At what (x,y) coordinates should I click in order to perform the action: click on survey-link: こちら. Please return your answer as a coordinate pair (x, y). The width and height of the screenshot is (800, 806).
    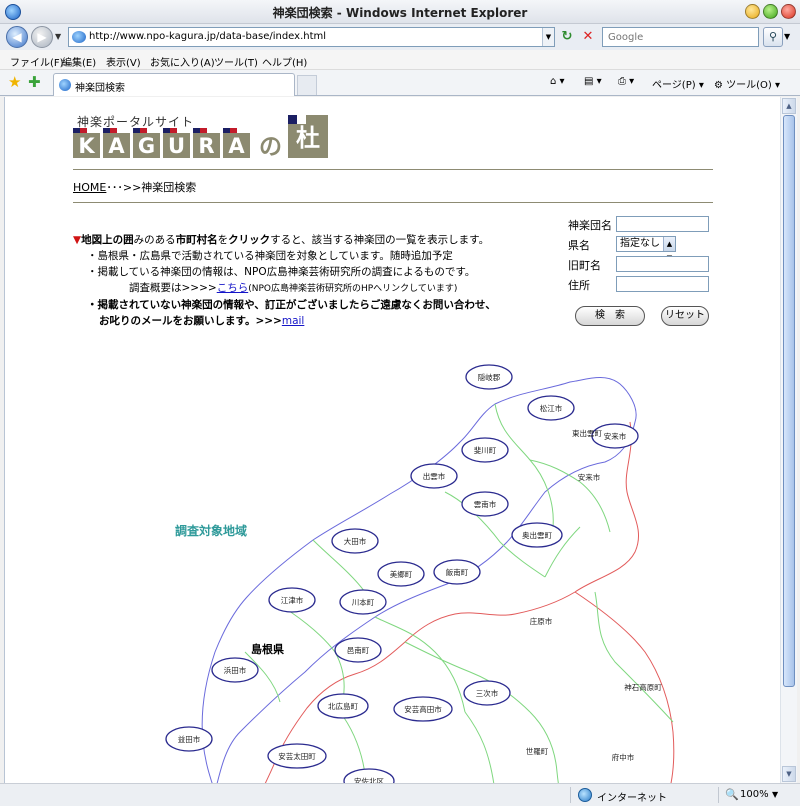
    Looking at the image, I should click on (233, 288).